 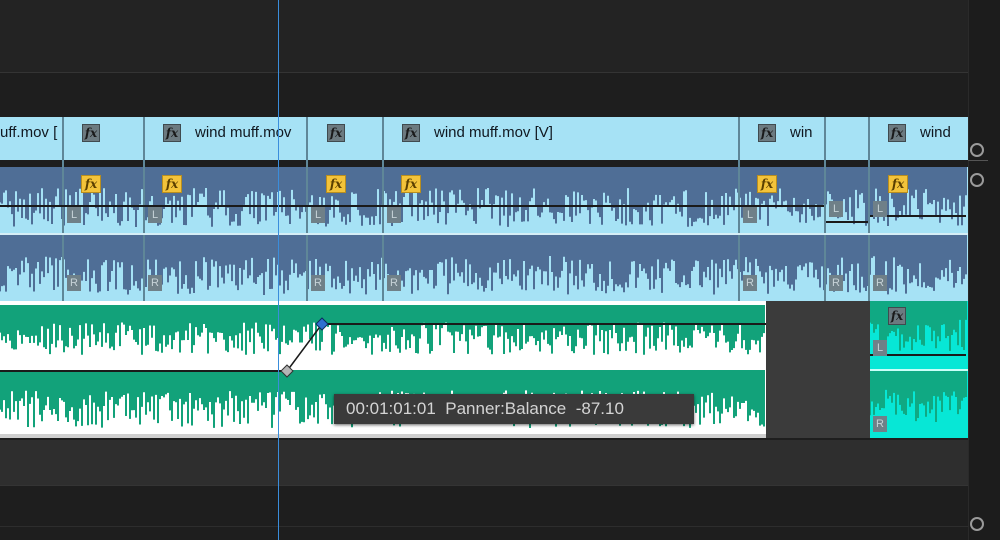 I want to click on keyframe-tooltip: 00:01:01:01 Panner:Balance -87.10, so click(x=514, y=409).